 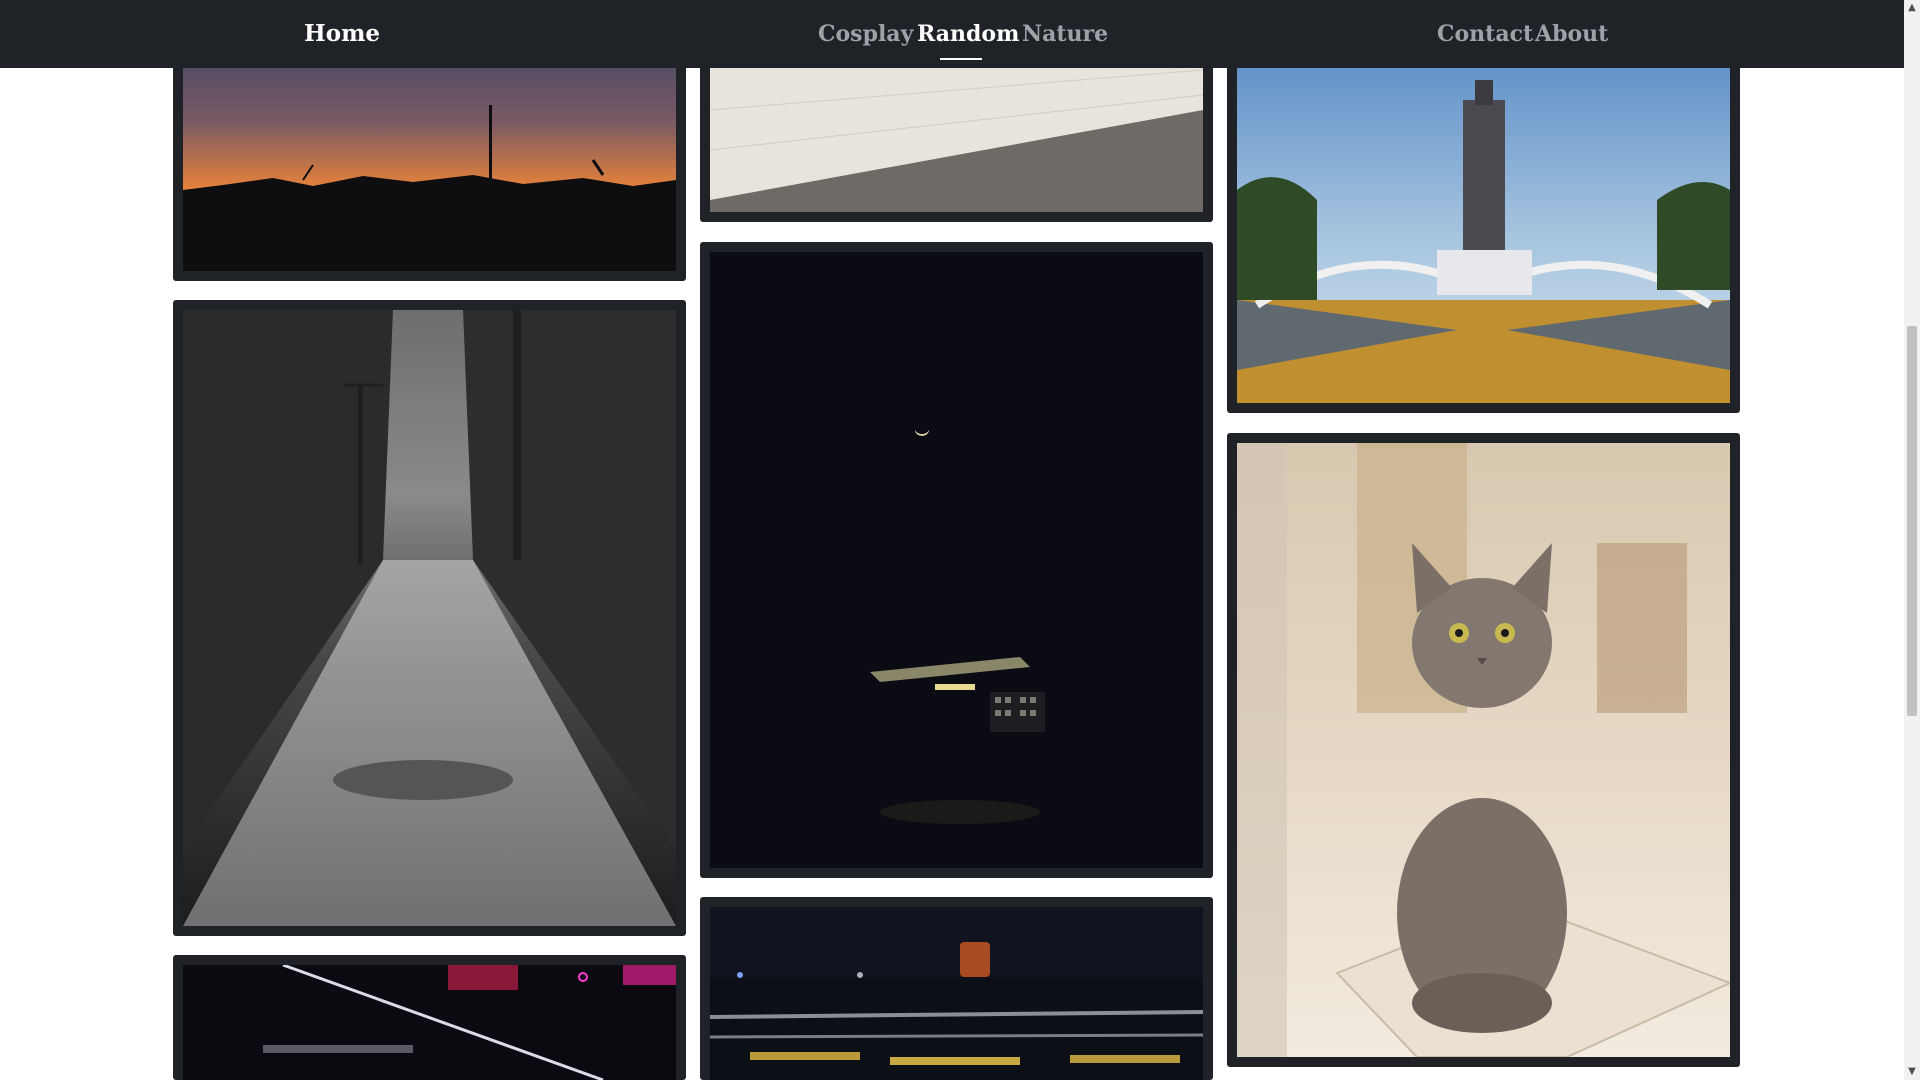 What do you see at coordinates (1485, 34) in the screenshot?
I see `nav-contact-link: Contact` at bounding box center [1485, 34].